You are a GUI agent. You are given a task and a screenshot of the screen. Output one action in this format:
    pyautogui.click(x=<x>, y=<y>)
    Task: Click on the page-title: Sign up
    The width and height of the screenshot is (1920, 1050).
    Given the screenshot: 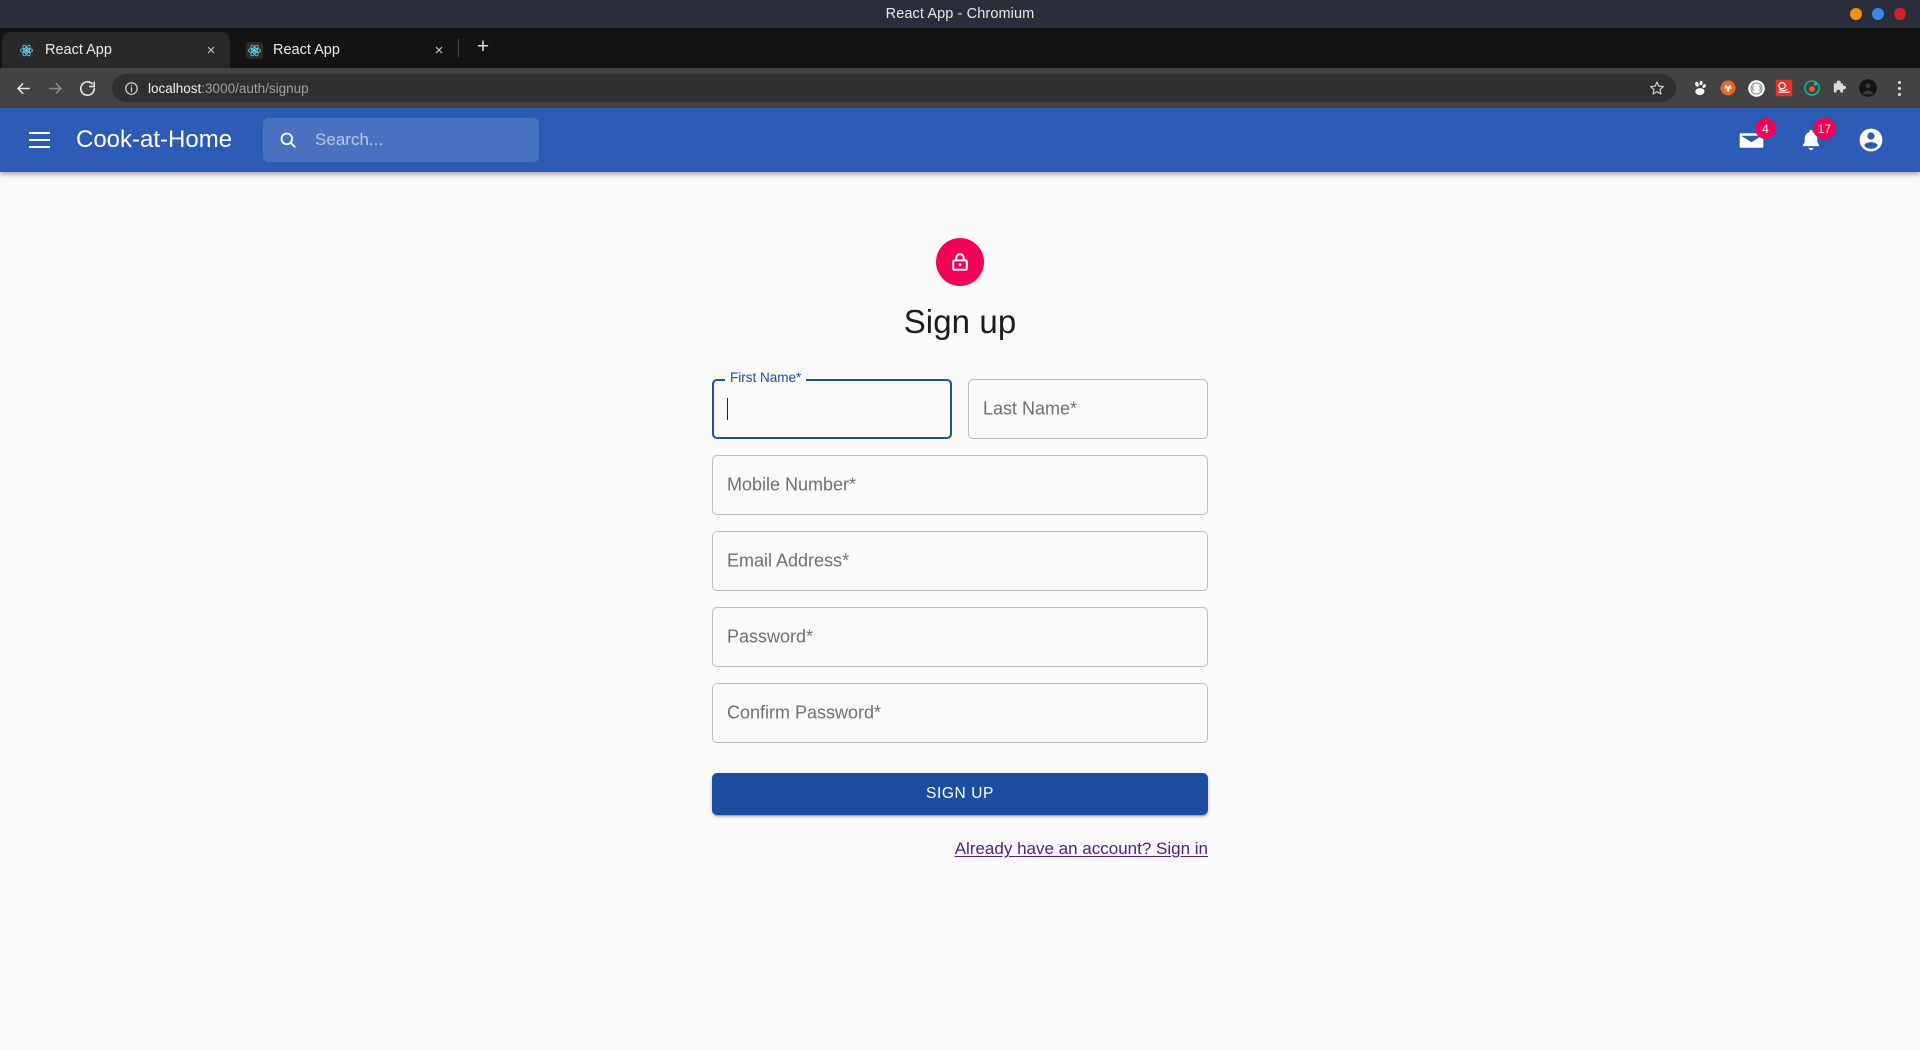 What is the action you would take?
    pyautogui.click(x=960, y=321)
    